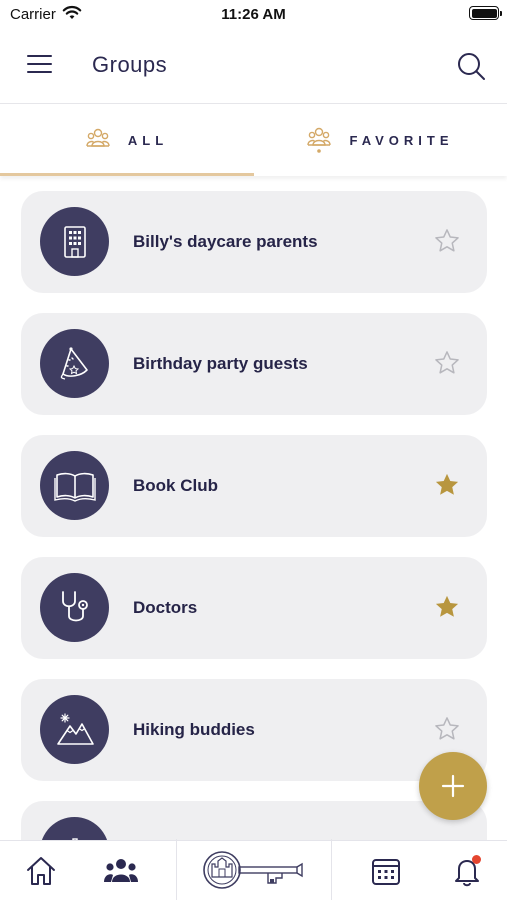 This screenshot has width=507, height=900. Describe the element at coordinates (194, 729) in the screenshot. I see `group-name: Hiking buddies` at that location.